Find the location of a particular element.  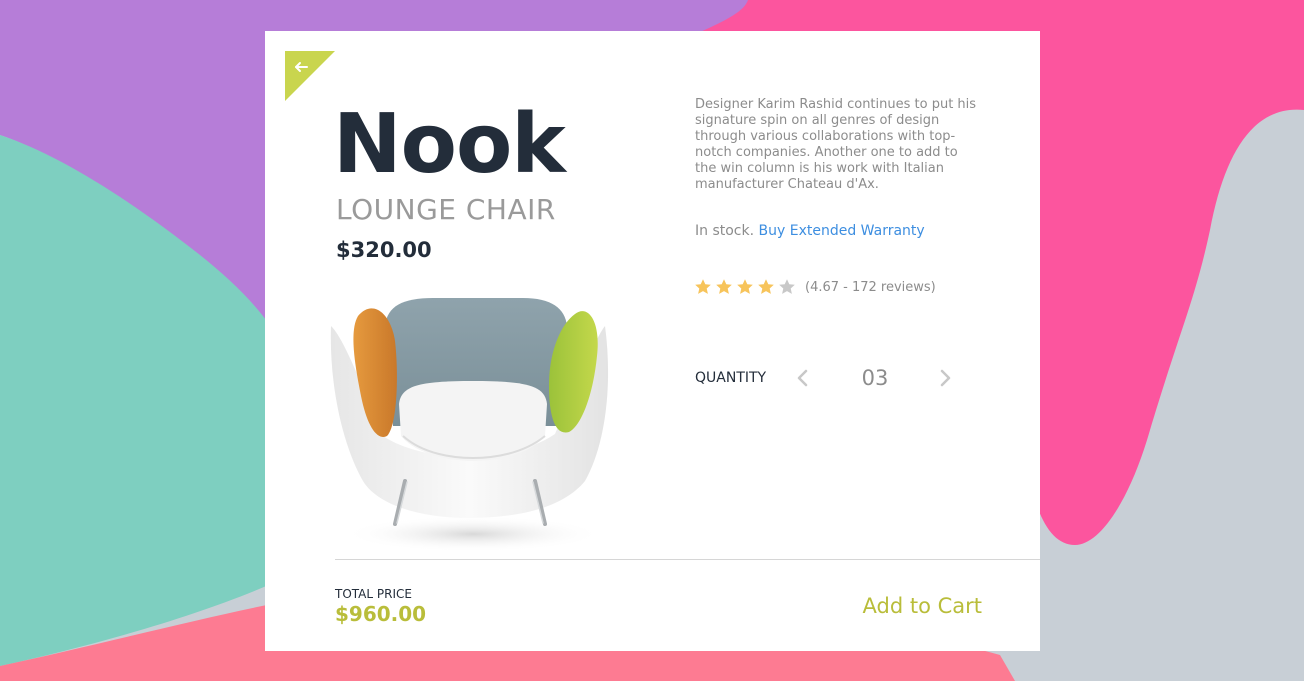

stock-status: In stock. is located at coordinates (725, 231).